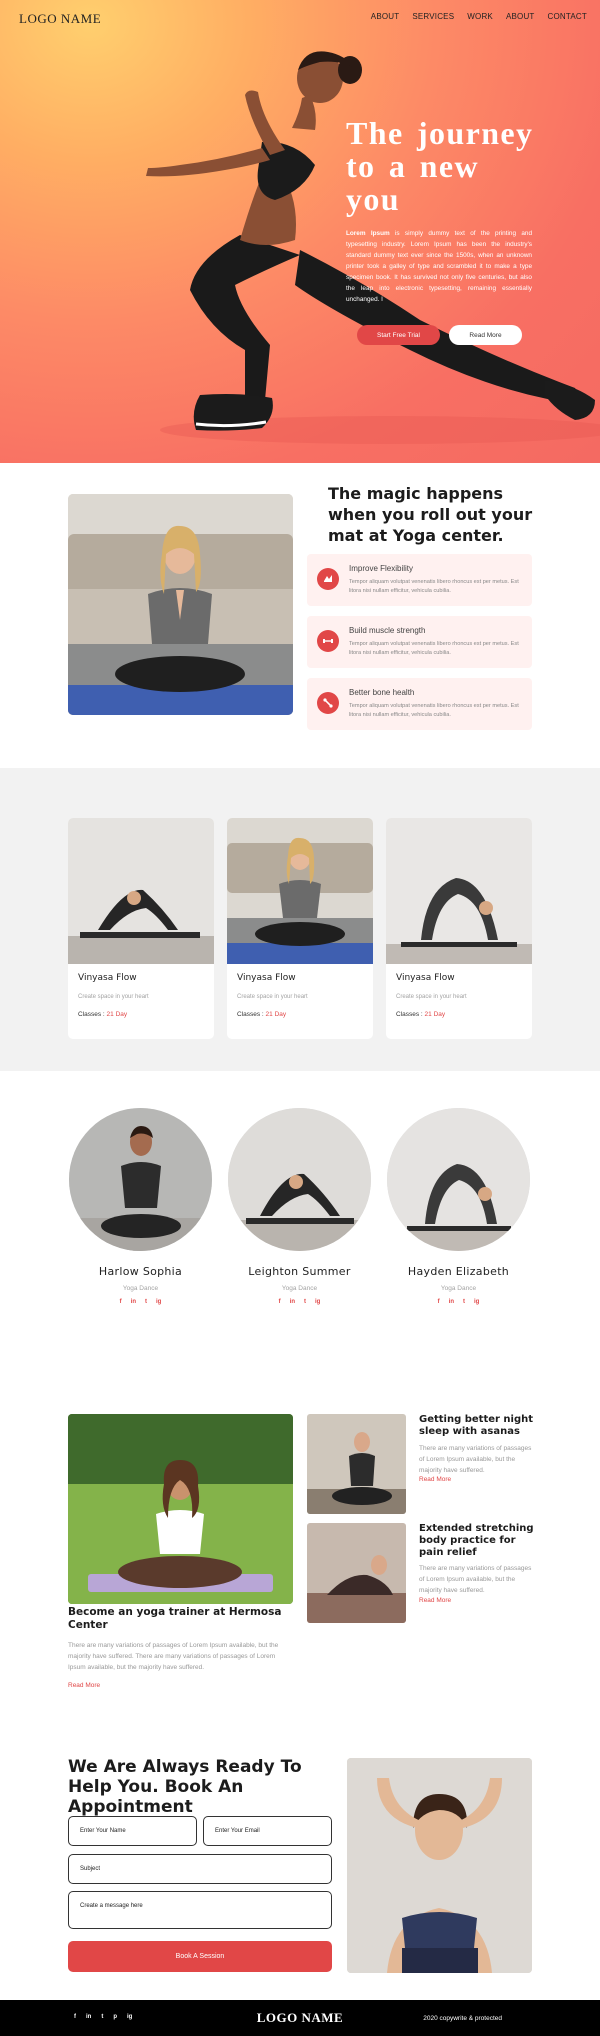 Image resolution: width=600 pixels, height=2036 pixels. What do you see at coordinates (328, 579) in the screenshot?
I see `flexibility-icon` at bounding box center [328, 579].